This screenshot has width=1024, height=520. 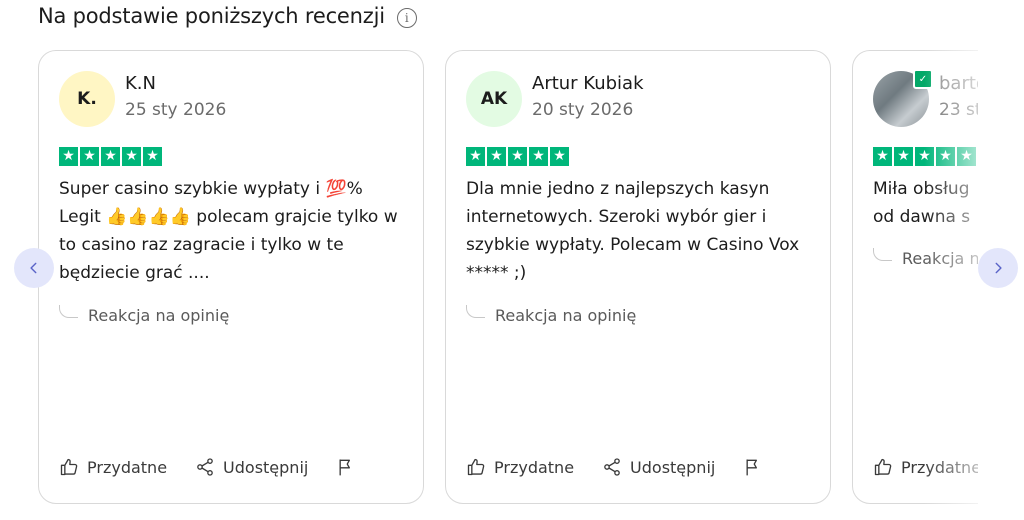 I want to click on reviewer-name: barto, so click(x=958, y=83).